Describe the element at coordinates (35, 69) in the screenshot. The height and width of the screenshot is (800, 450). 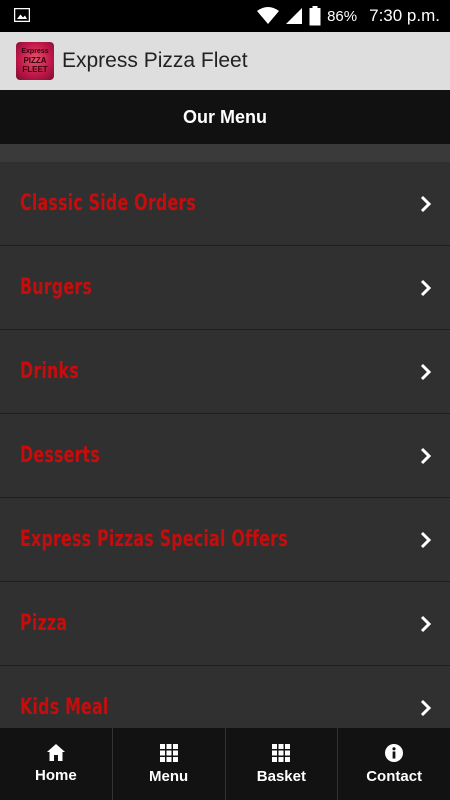
I see `logo-line-3: FLEET` at that location.